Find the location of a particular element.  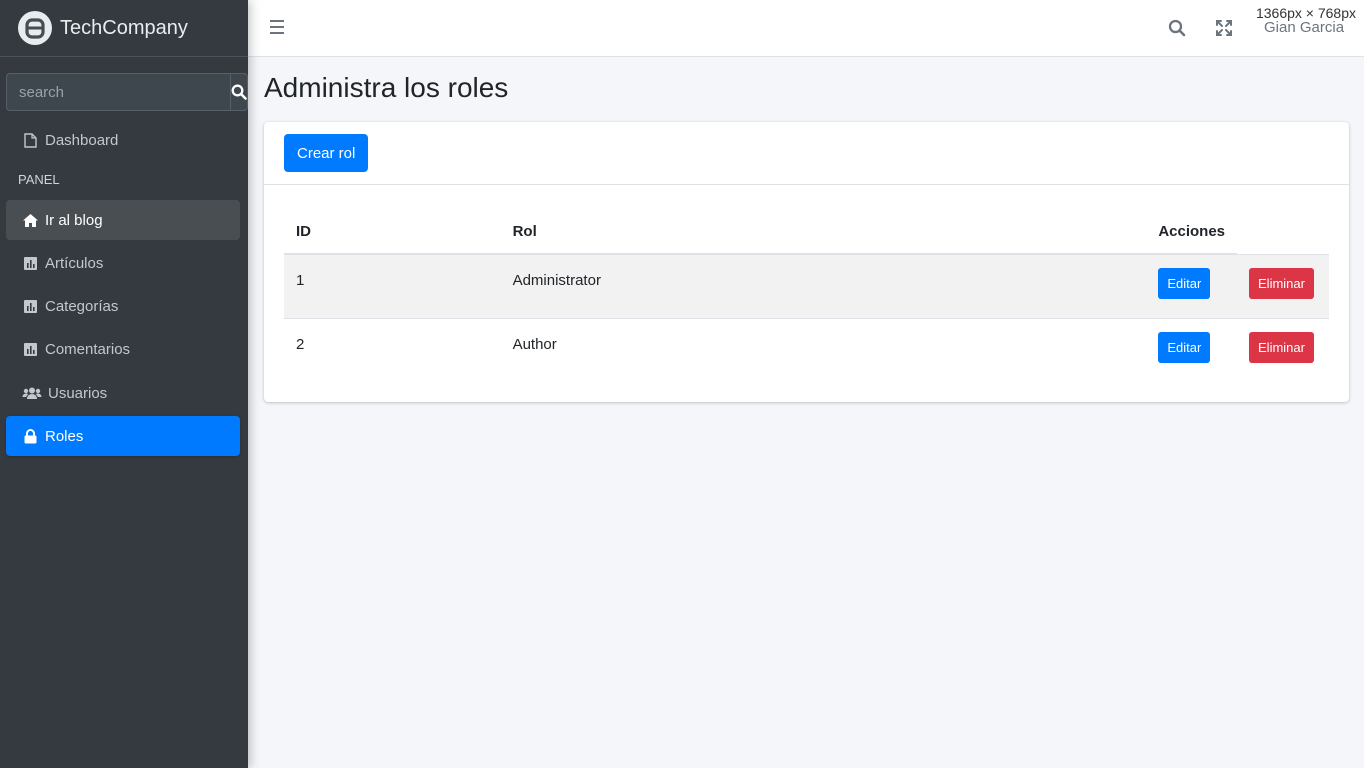

sidebar-item-usuarios: Usuarios is located at coordinates (123, 393).